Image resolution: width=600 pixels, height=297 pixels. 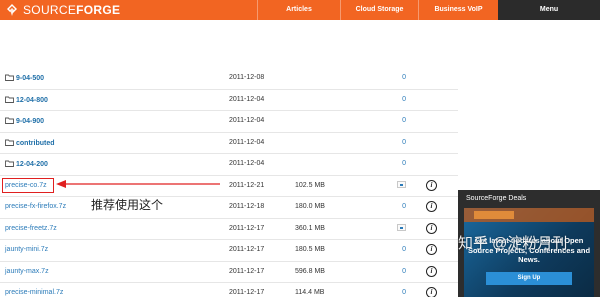 I want to click on file-link: jaunty-max.7z, so click(x=27, y=271).